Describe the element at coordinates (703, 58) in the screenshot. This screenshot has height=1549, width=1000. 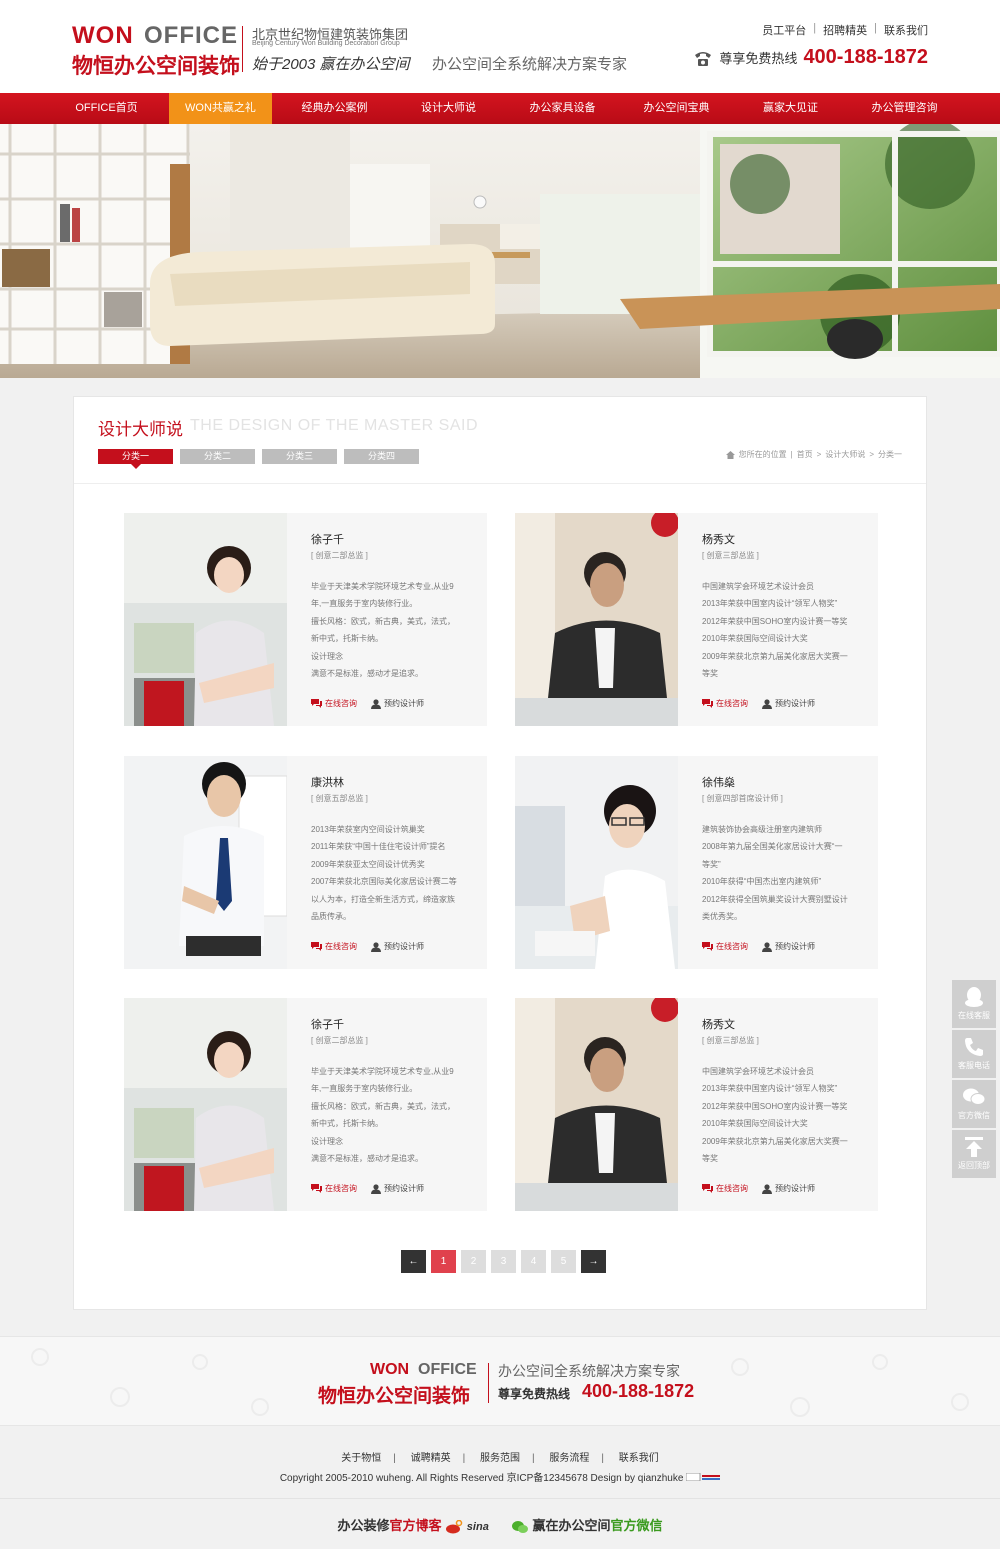
I see `telephone-icon` at that location.